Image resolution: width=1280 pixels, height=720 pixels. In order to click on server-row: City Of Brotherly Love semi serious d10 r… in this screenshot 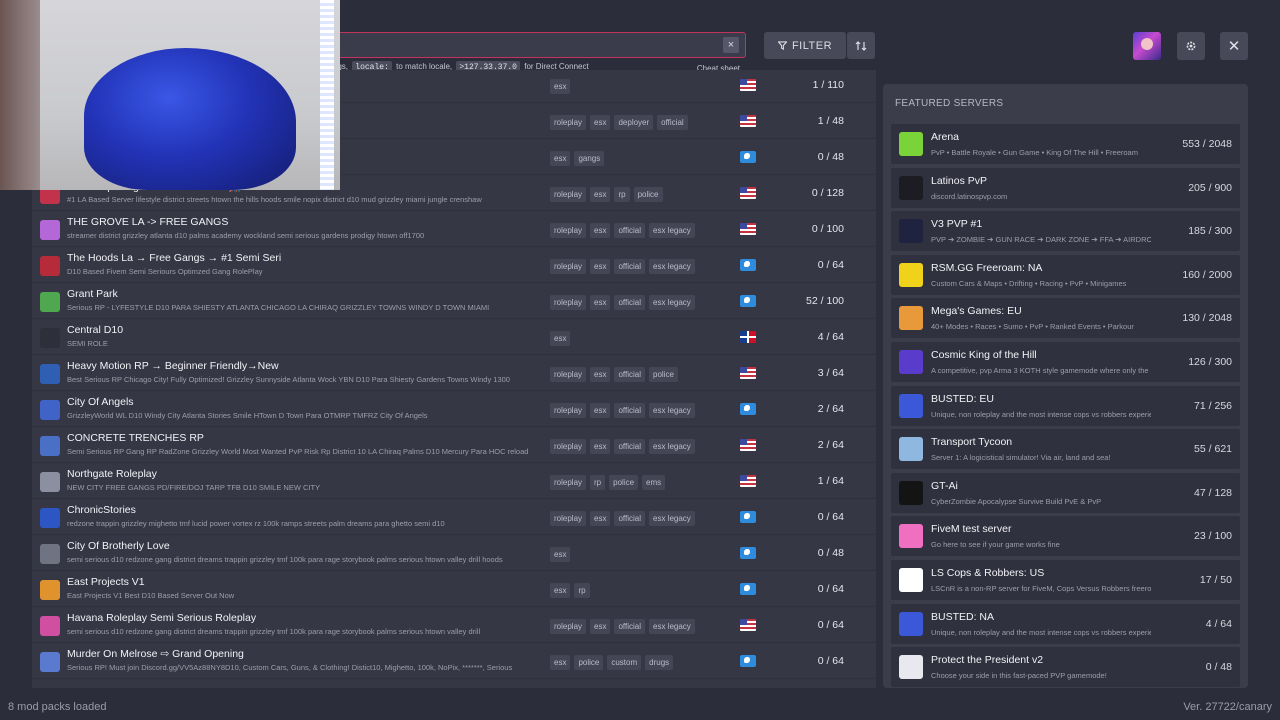, I will do `click(454, 553)`.